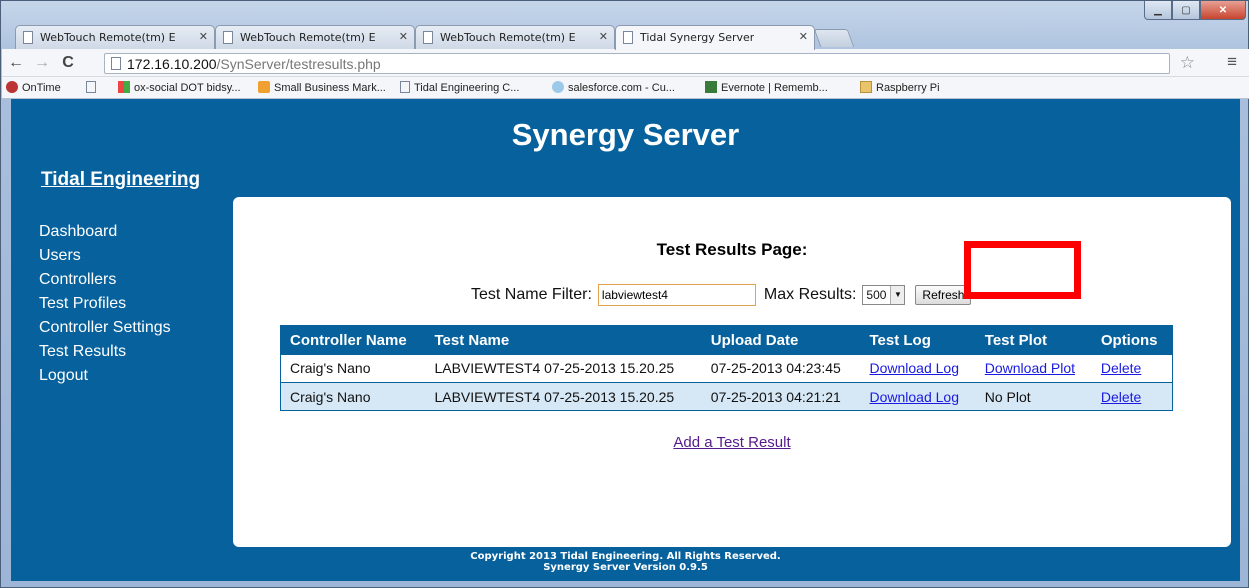  I want to click on reload-icon: C, so click(68, 63).